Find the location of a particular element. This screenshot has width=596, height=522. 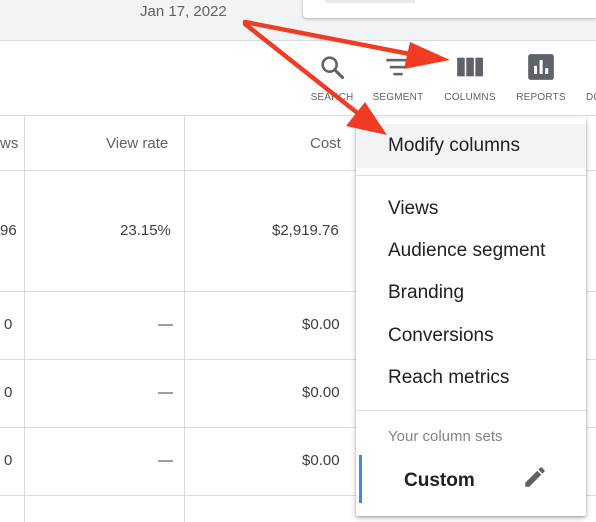

search-icon is located at coordinates (333, 68).